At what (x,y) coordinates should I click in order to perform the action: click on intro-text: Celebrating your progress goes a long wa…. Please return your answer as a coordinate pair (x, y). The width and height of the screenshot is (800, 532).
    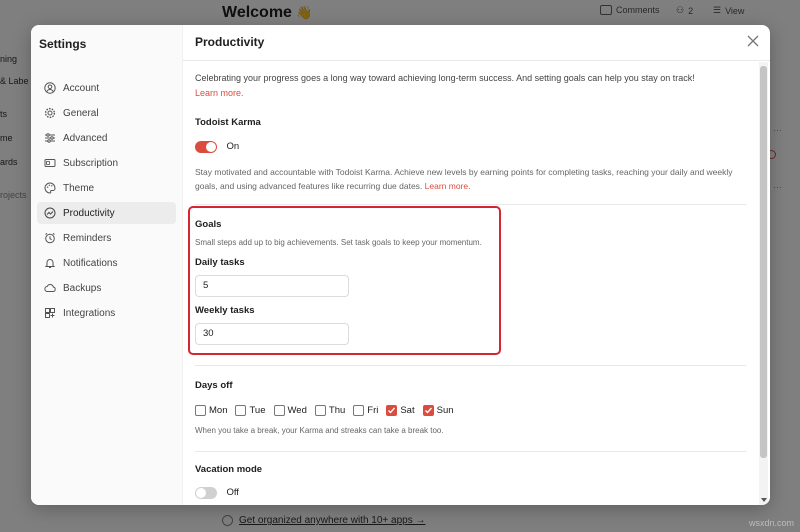
    Looking at the image, I should click on (445, 85).